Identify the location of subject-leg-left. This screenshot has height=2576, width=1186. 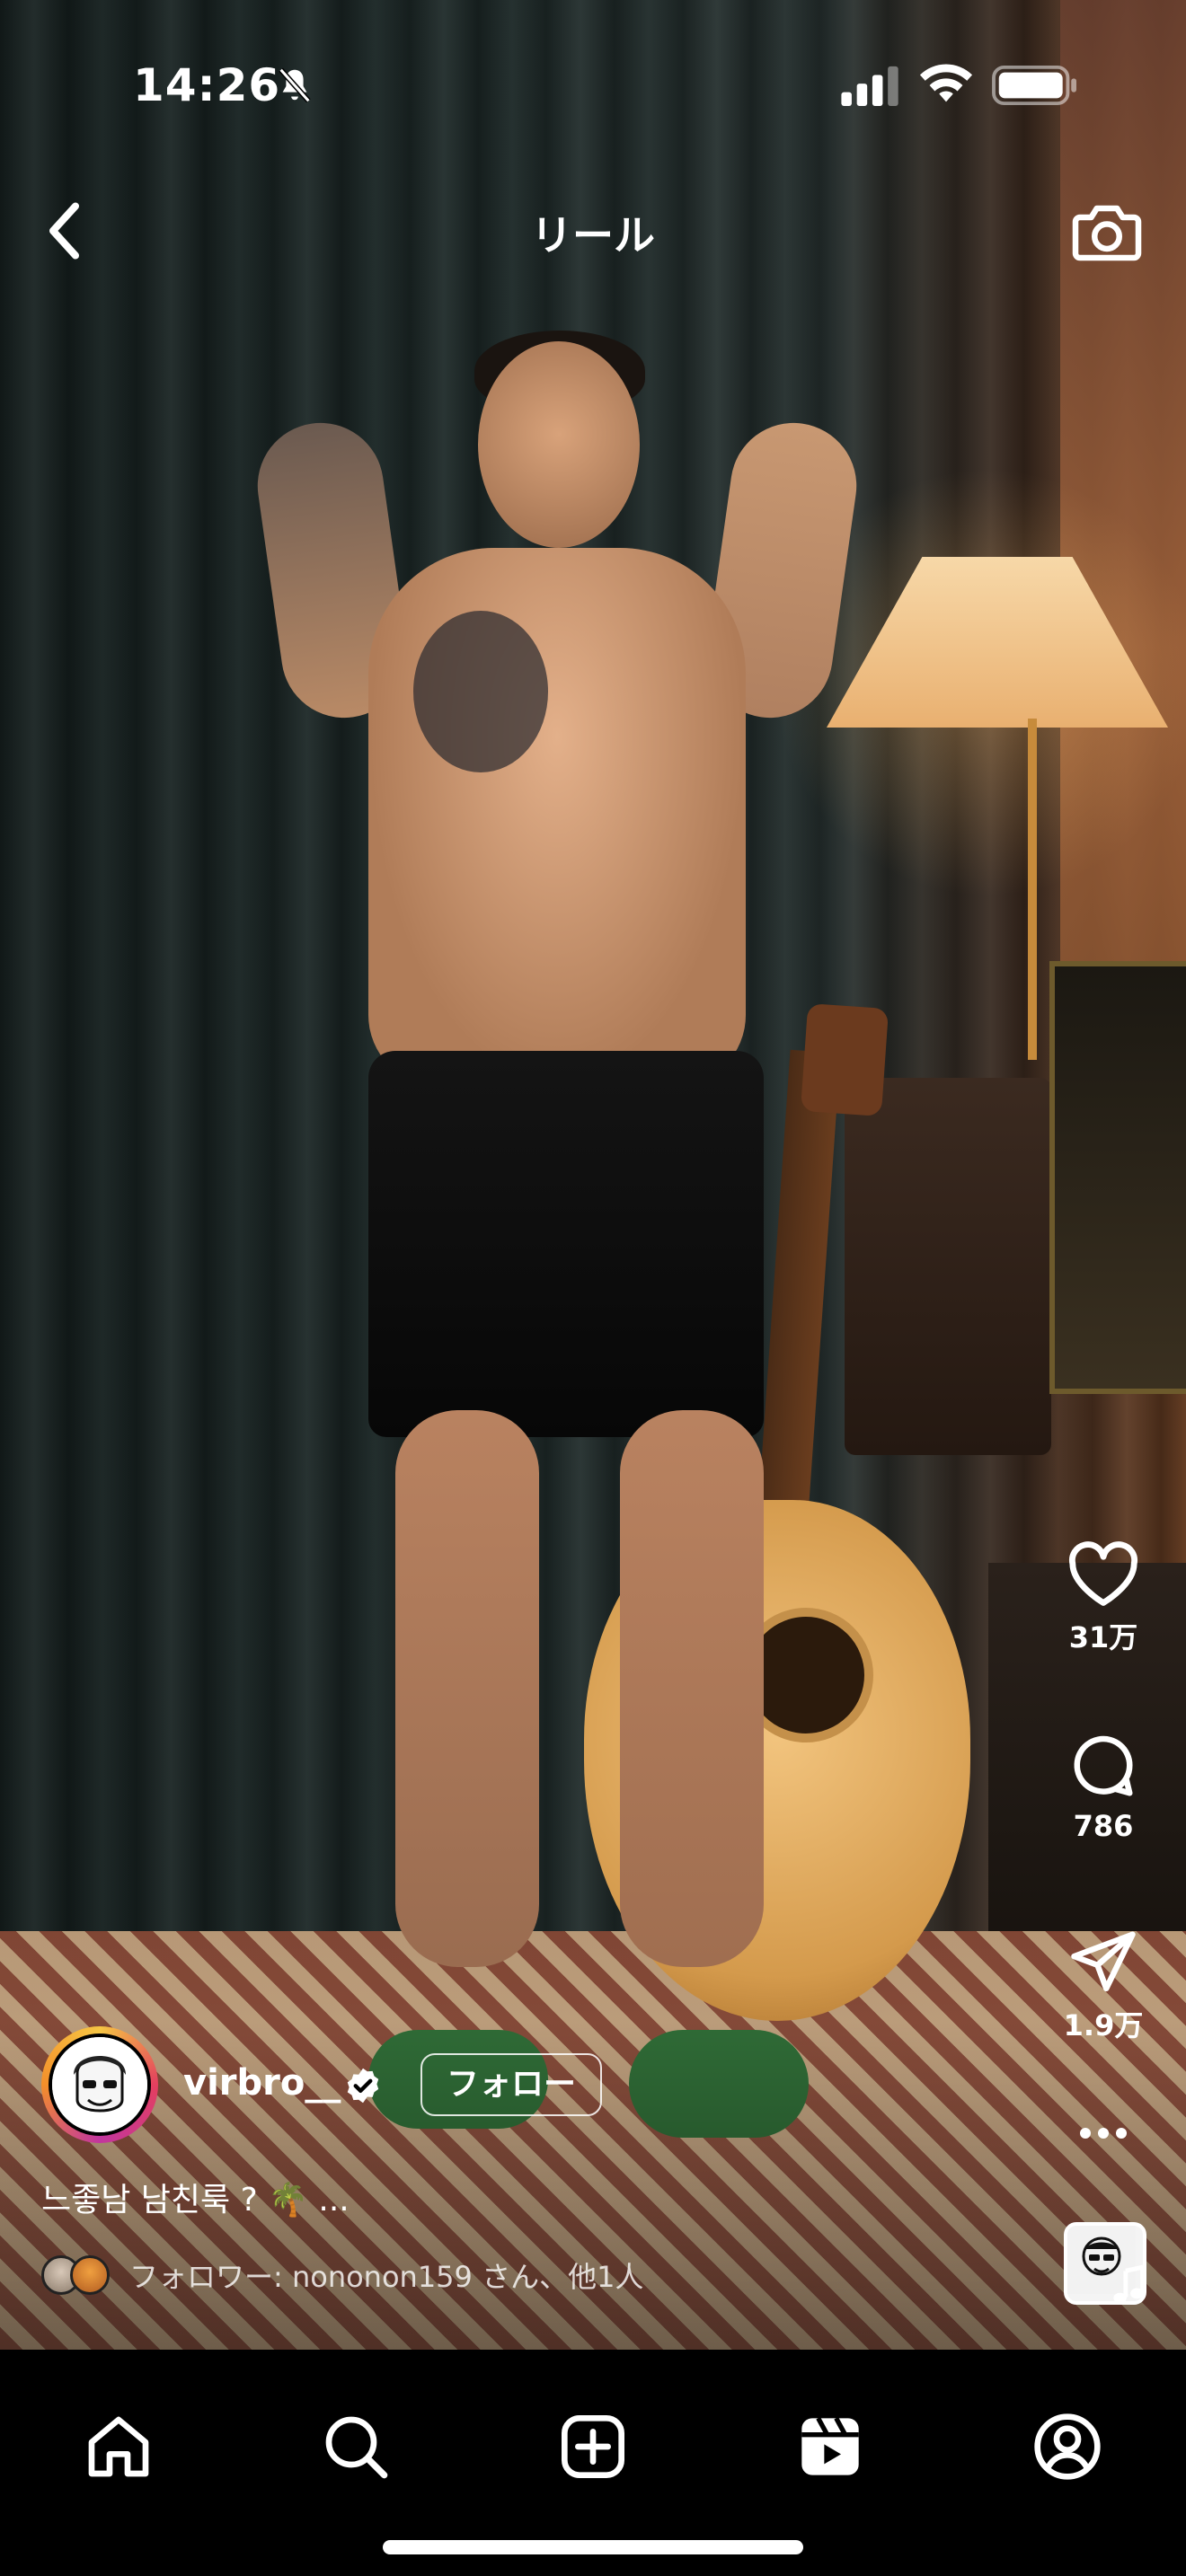
(467, 1688).